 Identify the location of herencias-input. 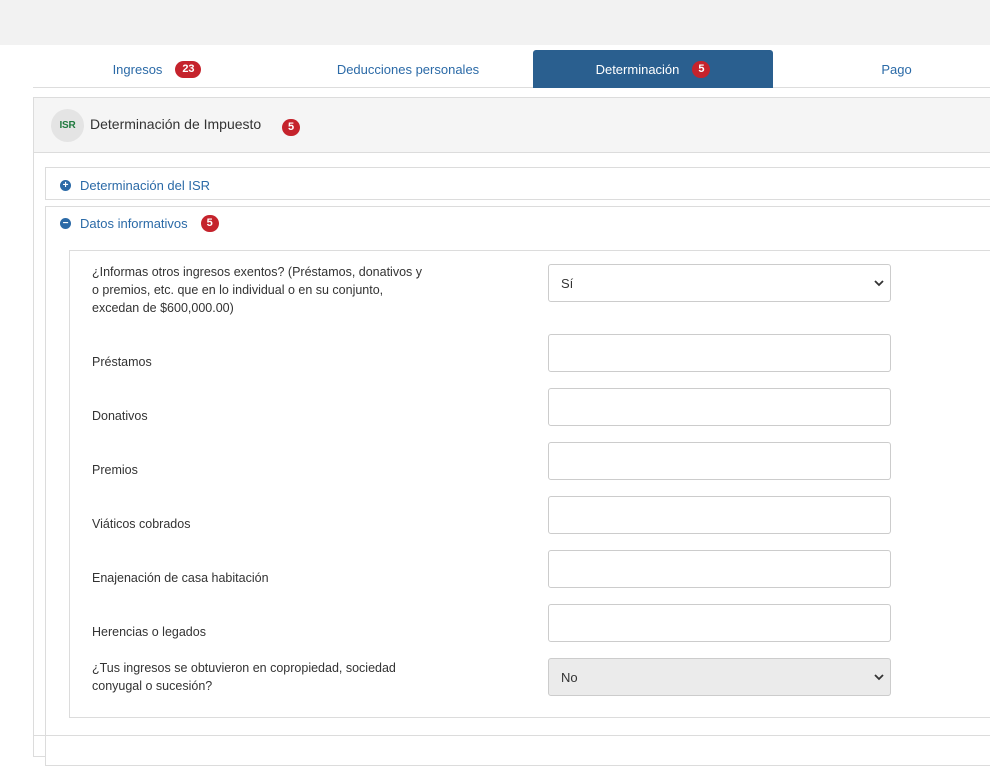
(719, 623).